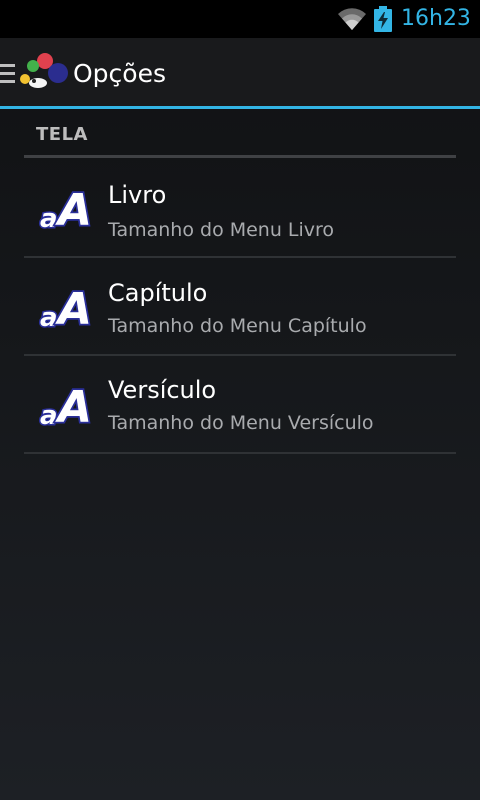 This screenshot has height=800, width=480. What do you see at coordinates (241, 423) in the screenshot?
I see `preference-summary: Tamanho do Menu Versículo` at bounding box center [241, 423].